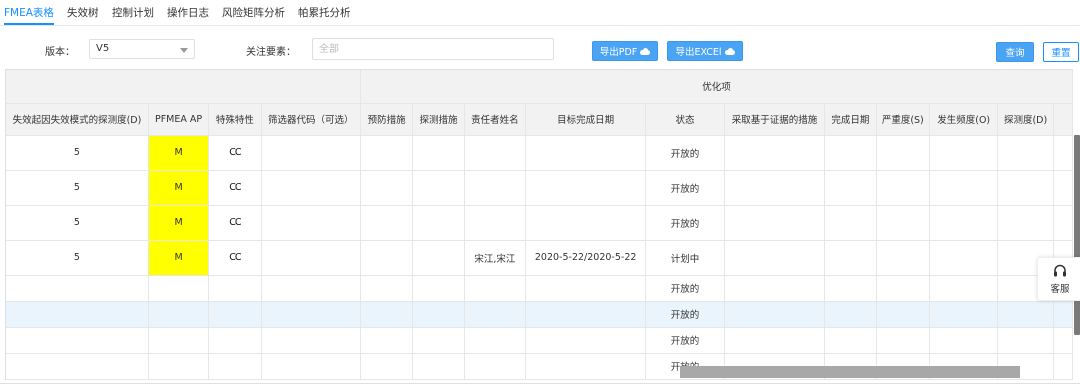  Describe the element at coordinates (1015, 52) in the screenshot. I see `query-button: 查询` at that location.